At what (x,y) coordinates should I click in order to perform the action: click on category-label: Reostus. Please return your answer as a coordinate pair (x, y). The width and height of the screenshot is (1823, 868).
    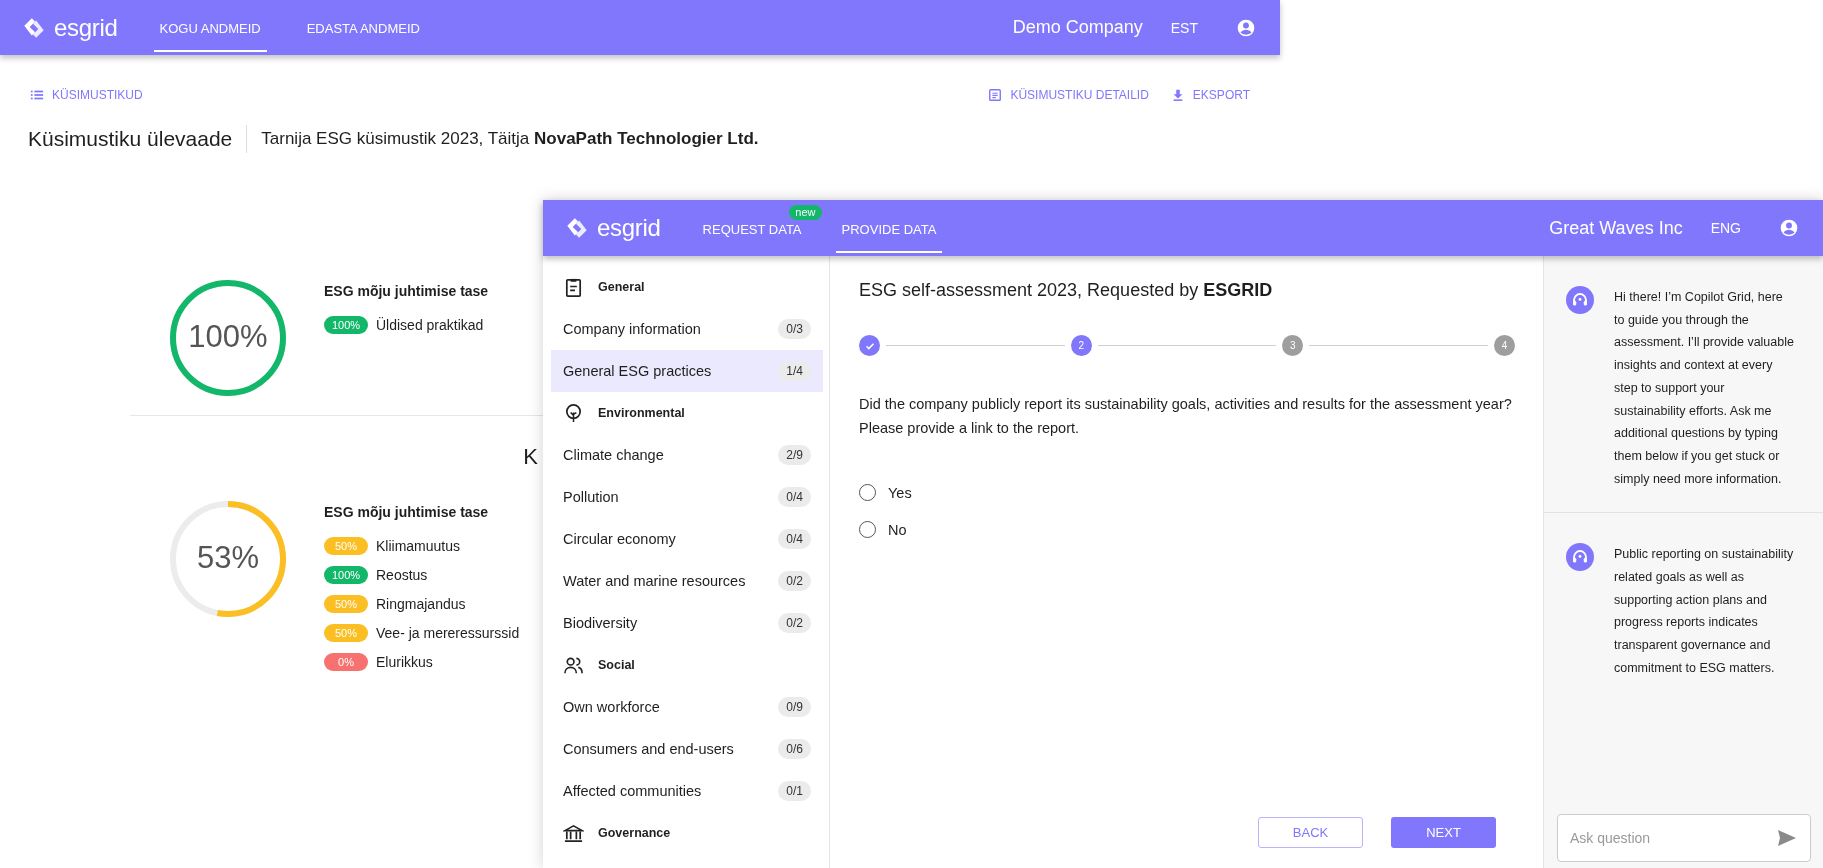
    Looking at the image, I should click on (402, 574).